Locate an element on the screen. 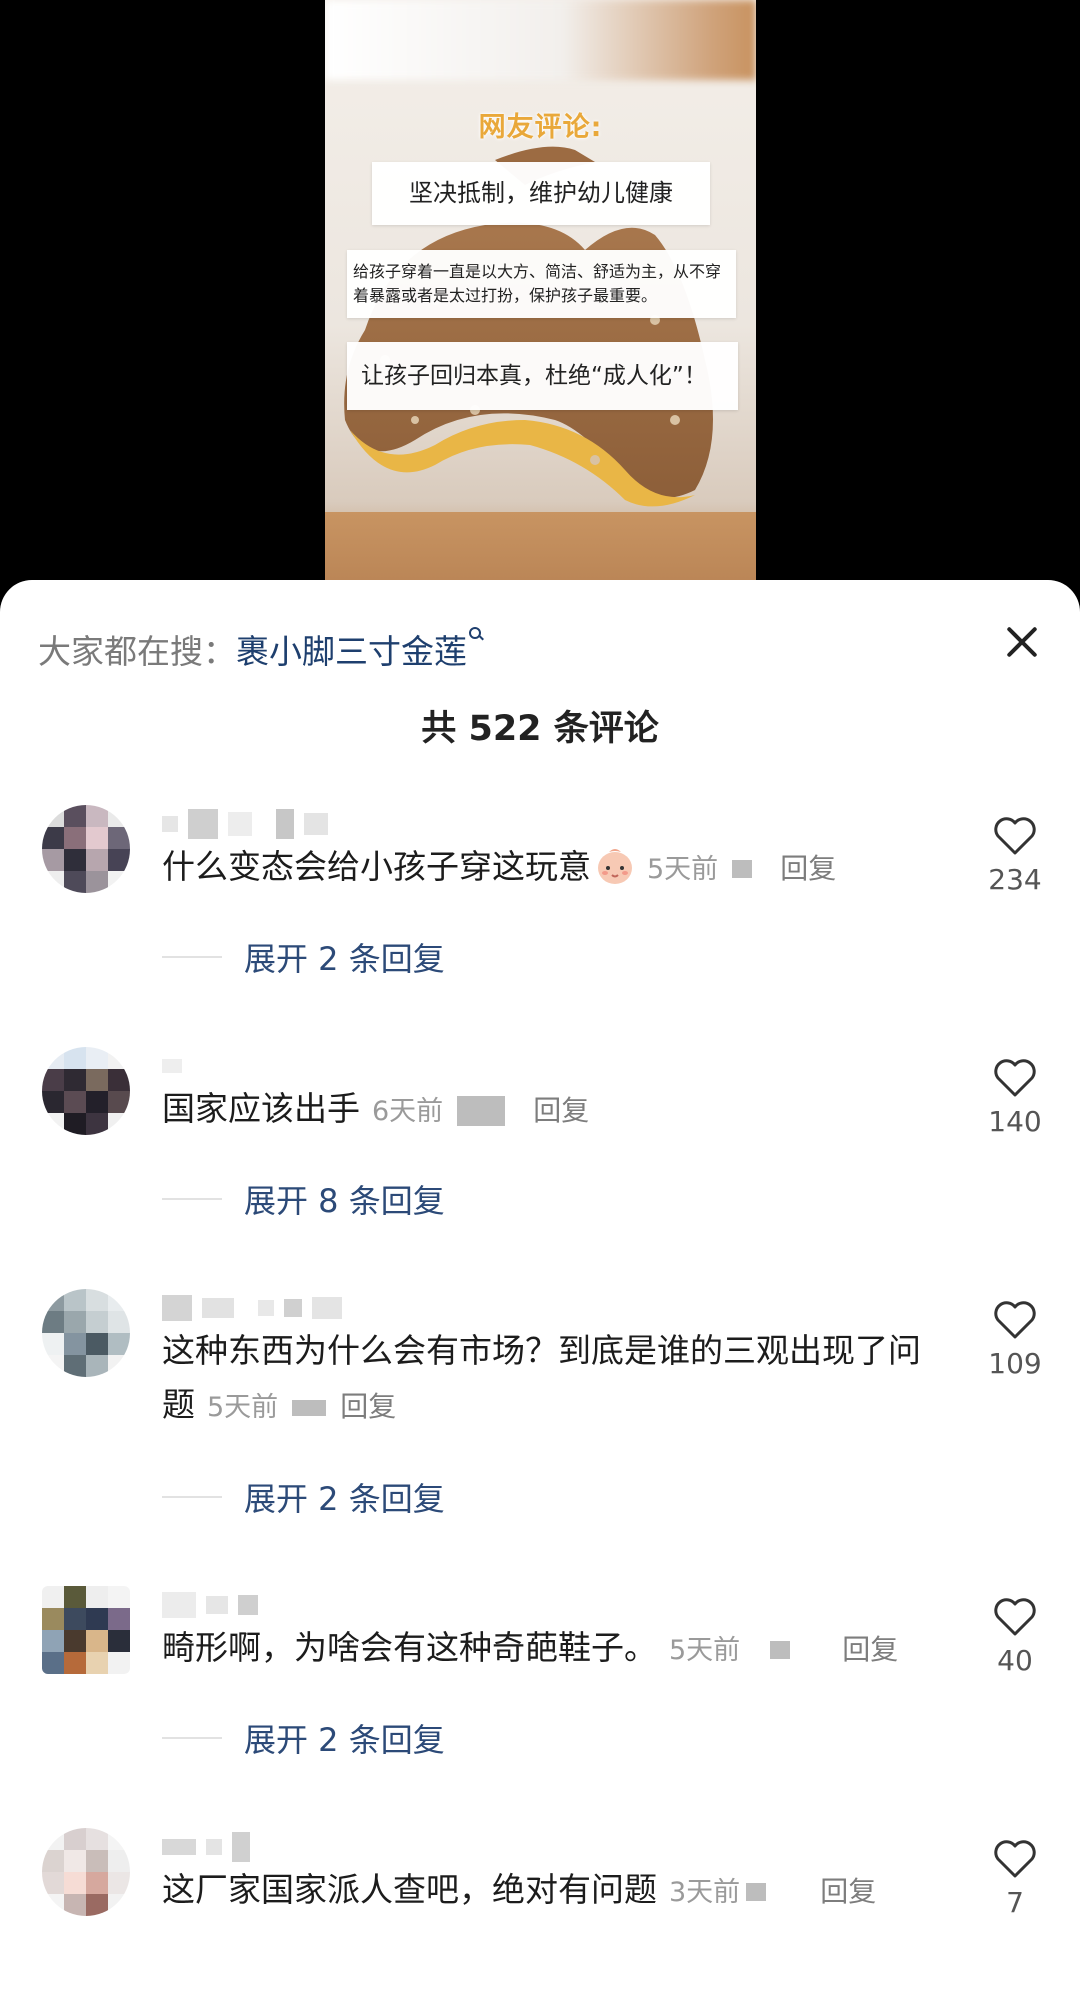  comment-body: 国家应该出手 6天前 回复 is located at coordinates (552, 1110).